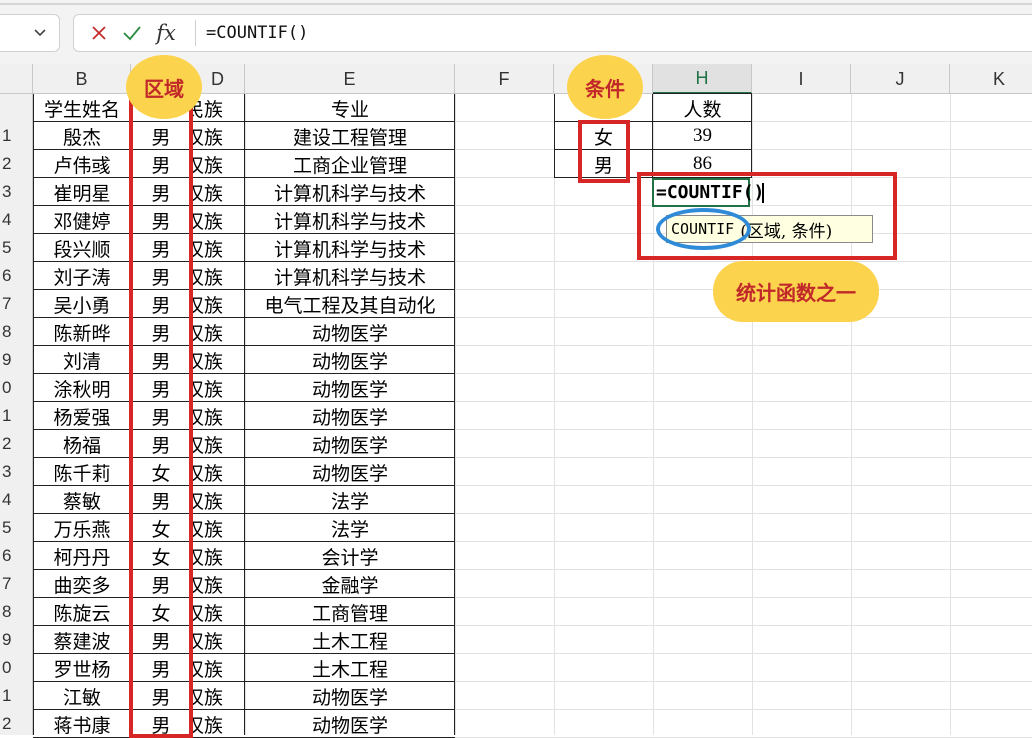  What do you see at coordinates (82, 696) in the screenshot?
I see `cell-name: 江敏` at bounding box center [82, 696].